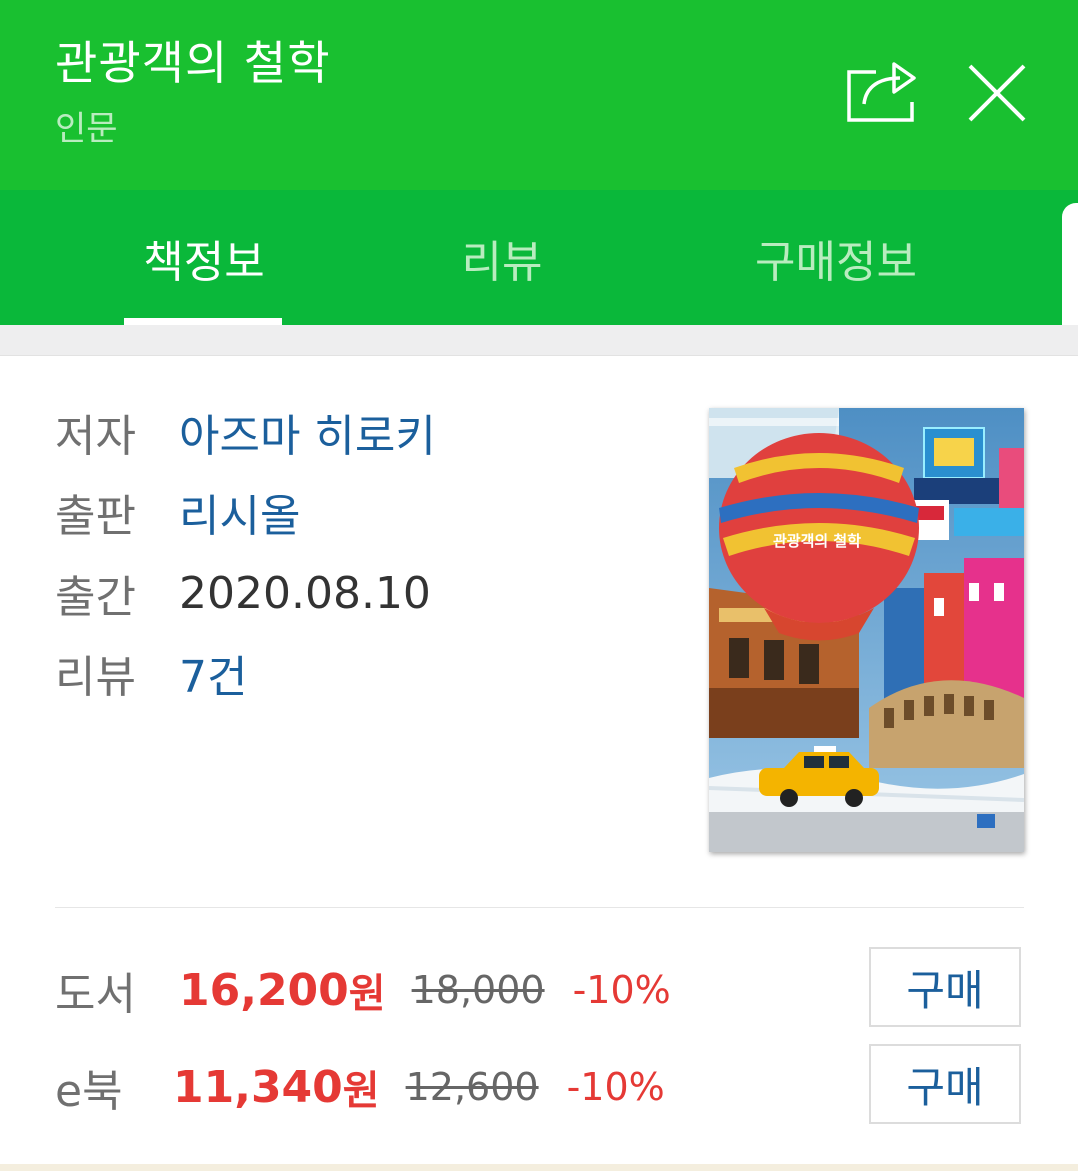 The height and width of the screenshot is (1171, 1078). I want to click on book-category: 인문, so click(86, 129).